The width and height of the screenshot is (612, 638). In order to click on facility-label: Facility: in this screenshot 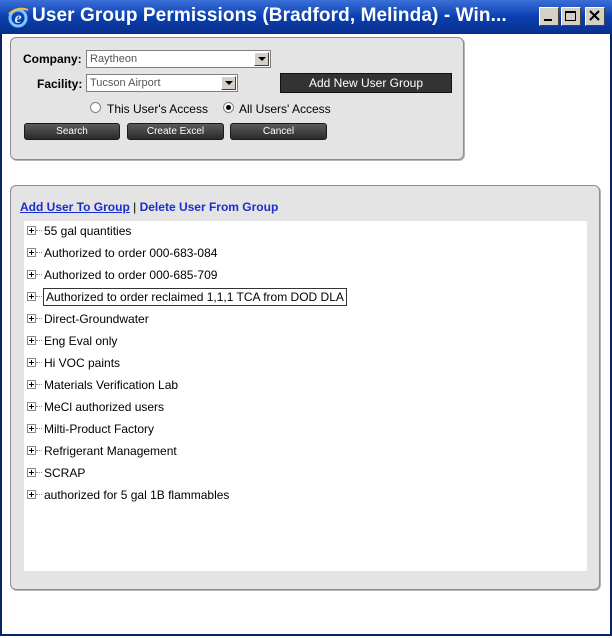, I will do `click(60, 84)`.